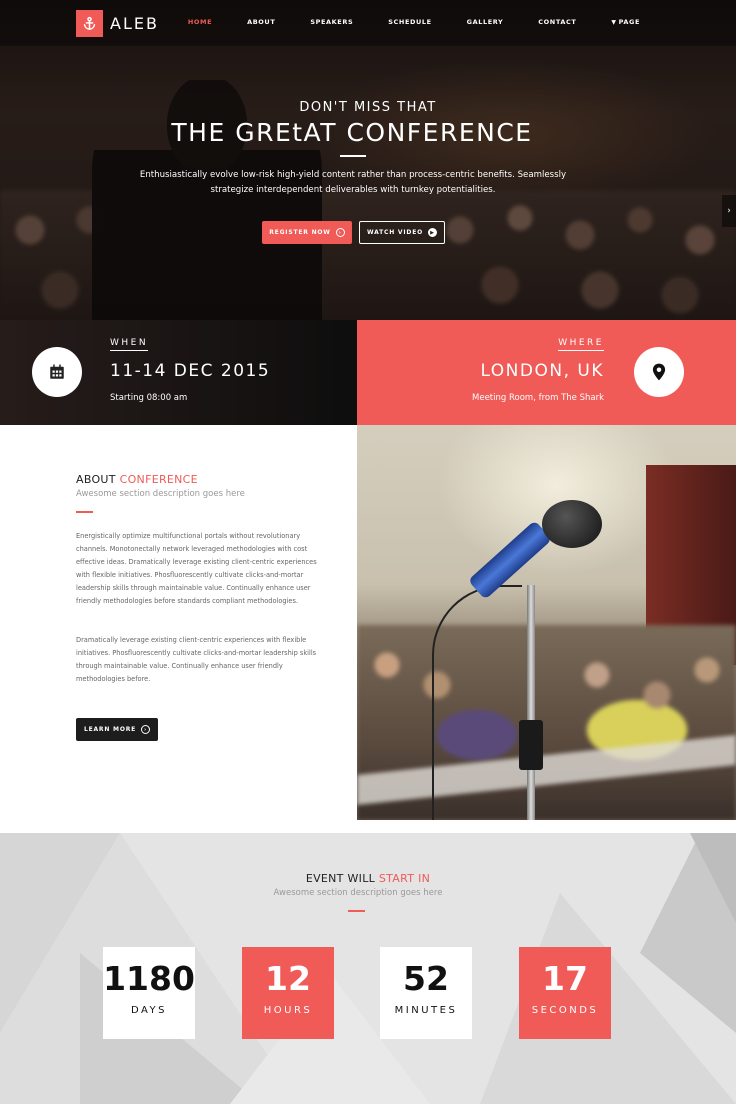  Describe the element at coordinates (477, 702) in the screenshot. I see `photo-mic-cable` at that location.